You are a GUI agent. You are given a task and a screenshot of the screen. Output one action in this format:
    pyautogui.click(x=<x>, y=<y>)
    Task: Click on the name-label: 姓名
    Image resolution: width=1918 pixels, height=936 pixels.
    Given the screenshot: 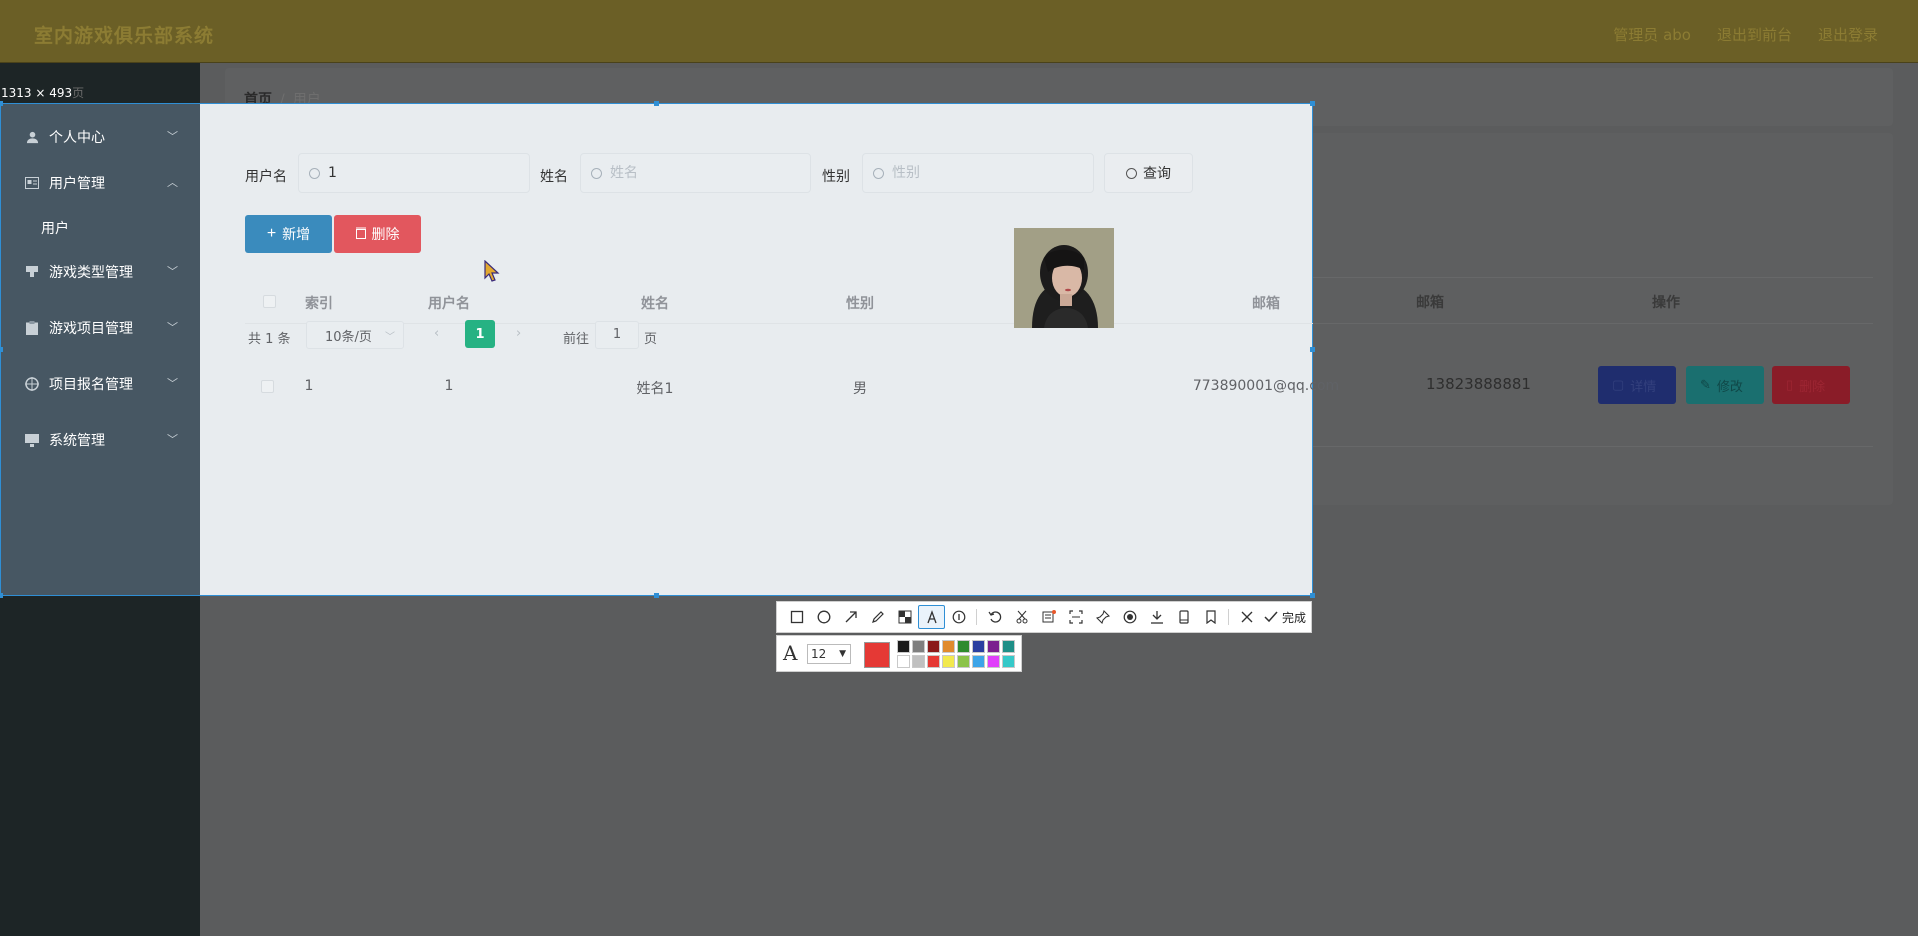 What is the action you would take?
    pyautogui.click(x=554, y=177)
    